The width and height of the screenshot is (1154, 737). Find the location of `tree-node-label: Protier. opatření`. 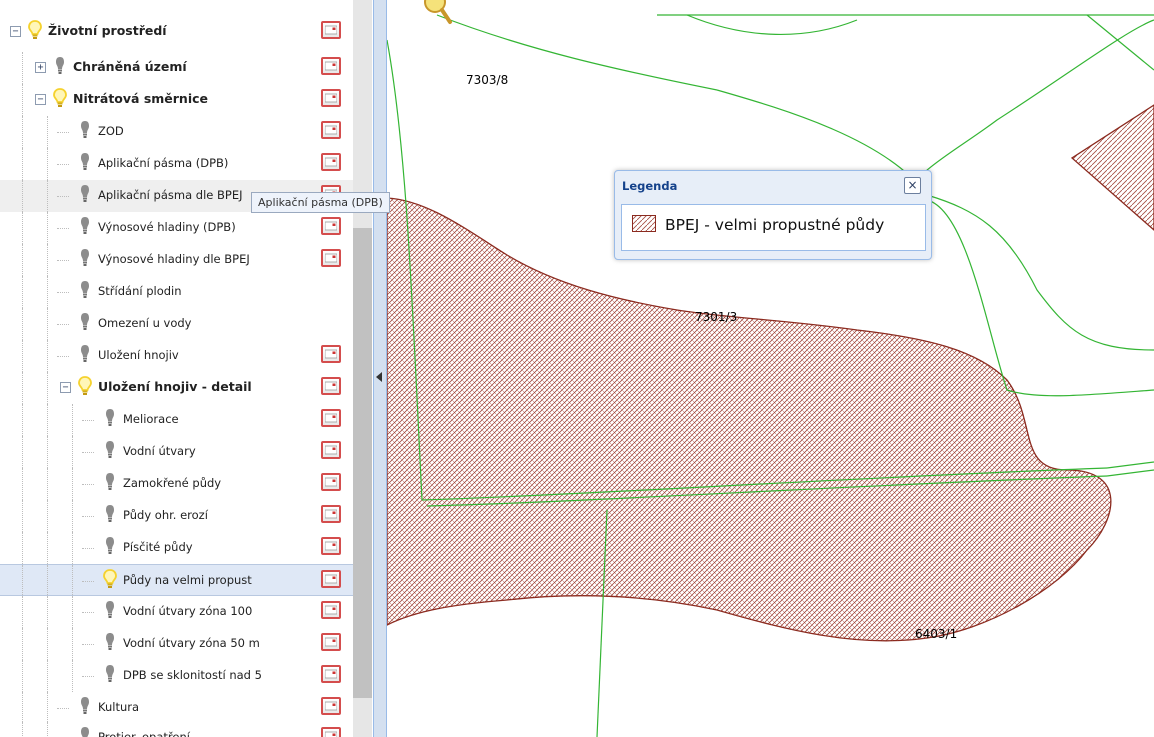

tree-node-label: Protier. opatření is located at coordinates (144, 733).